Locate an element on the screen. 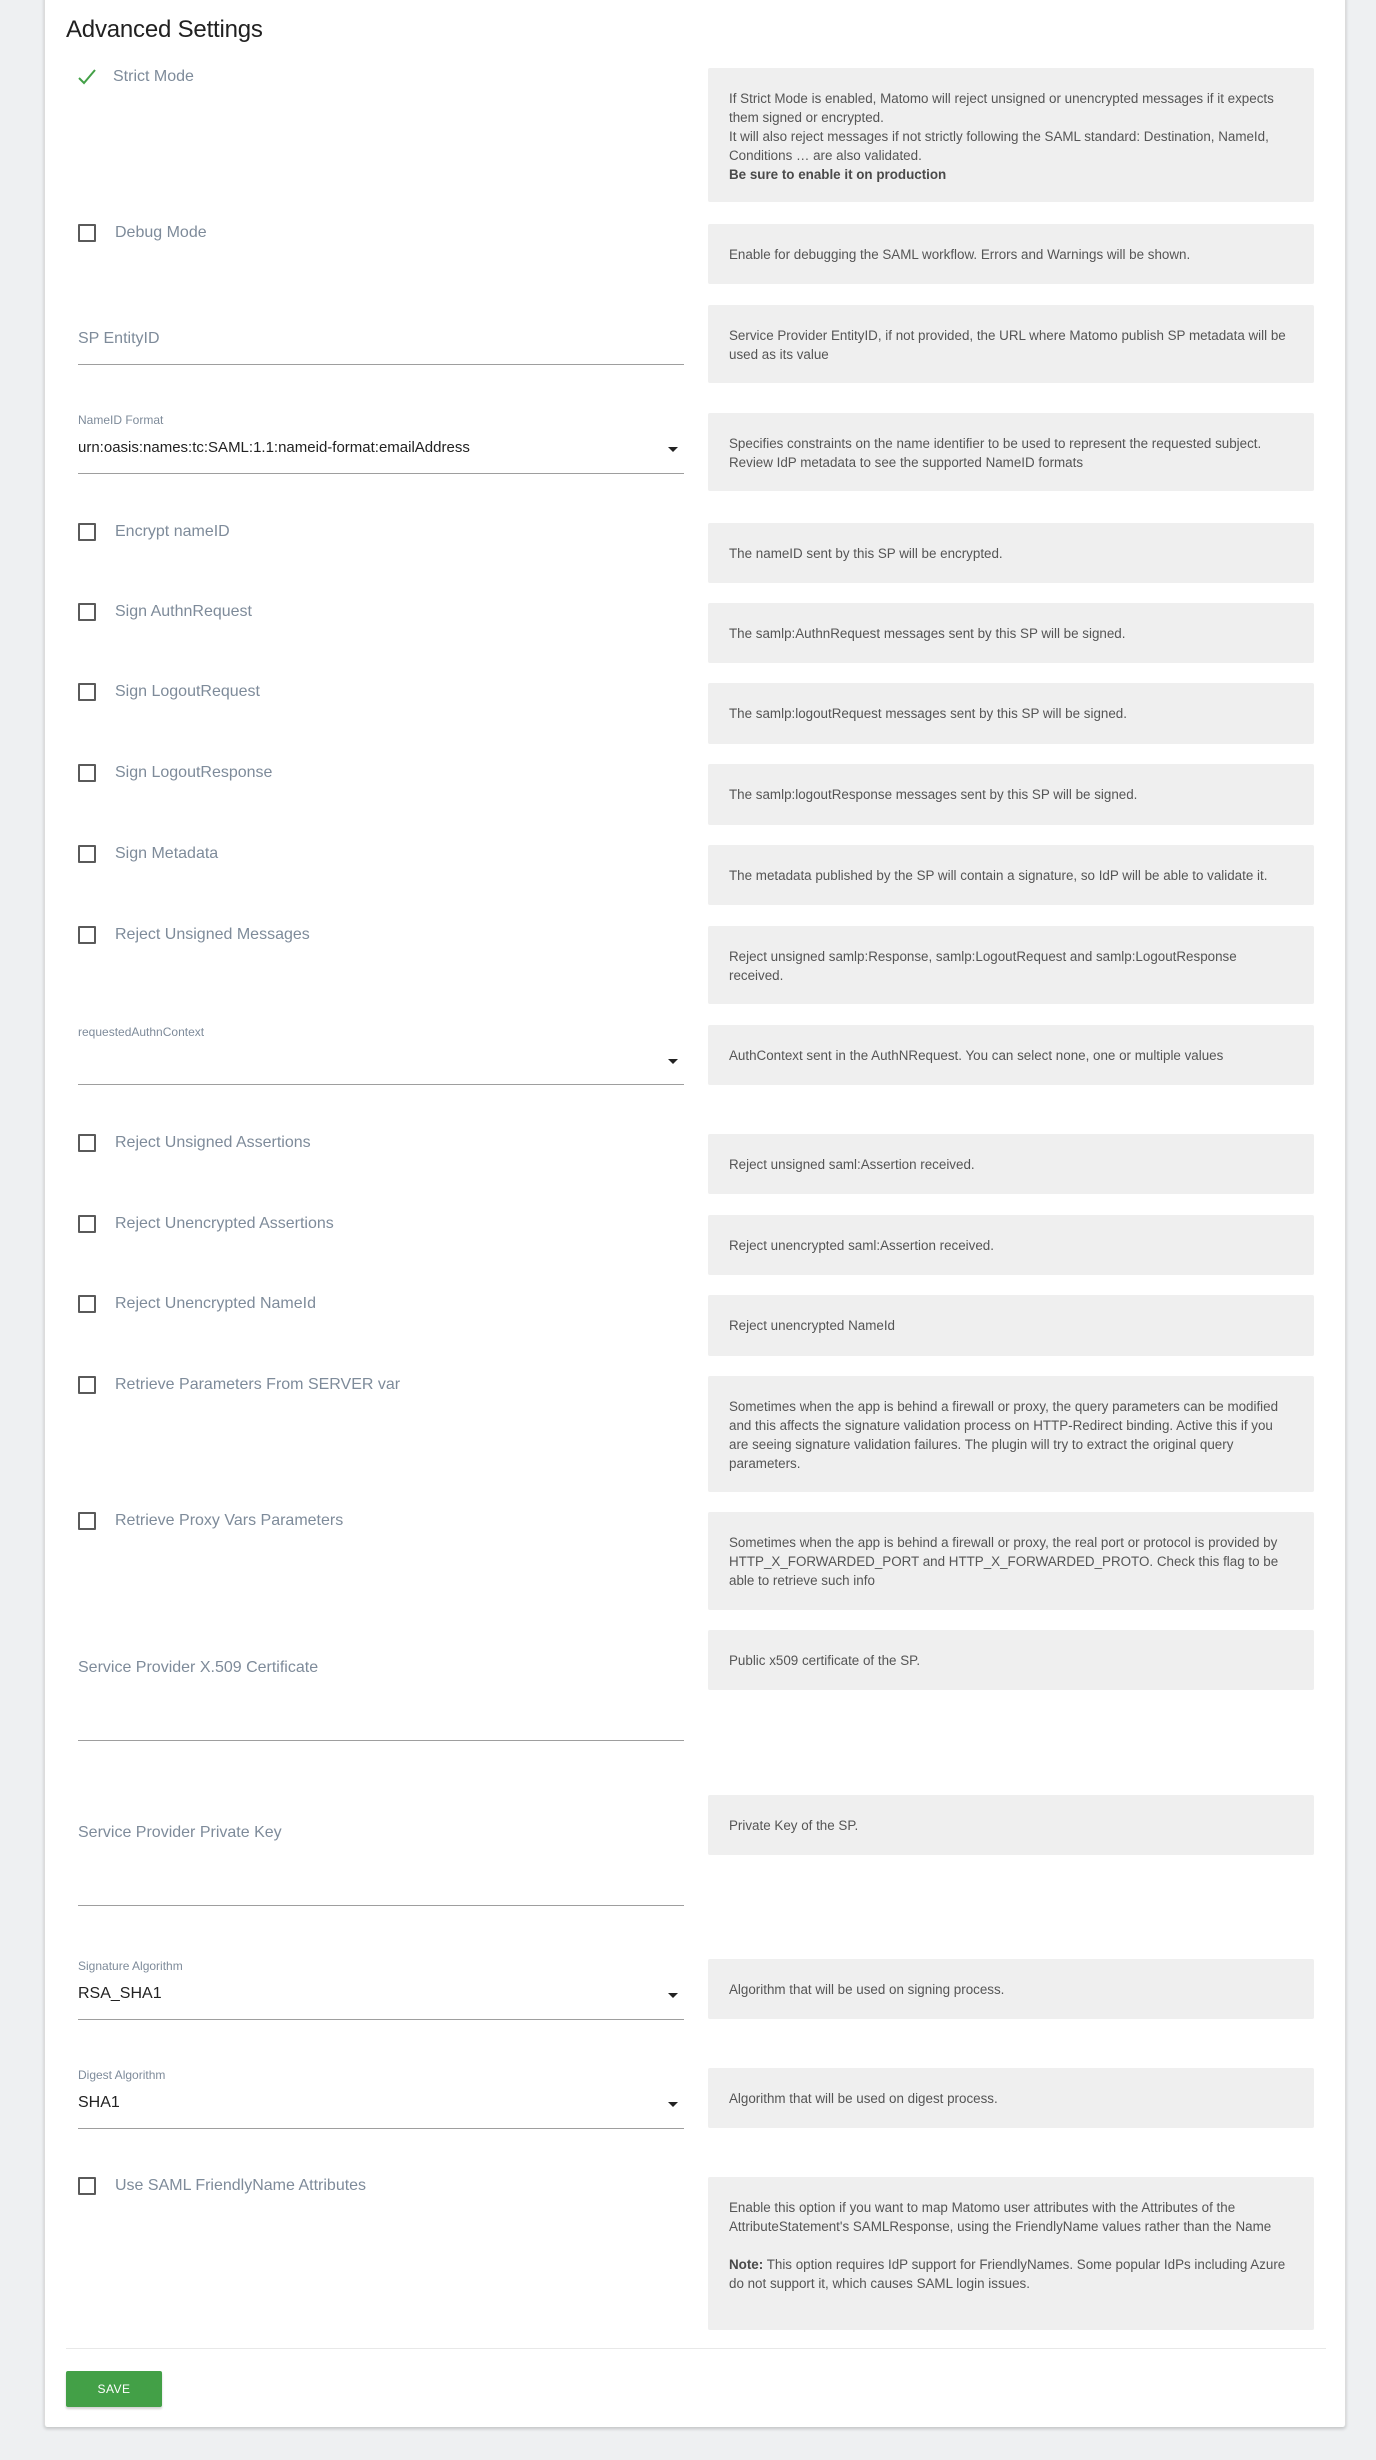 This screenshot has width=1376, height=2460. retrieve-params-server-var-label: Retrieve Parameters From SERVER var is located at coordinates (258, 1384).